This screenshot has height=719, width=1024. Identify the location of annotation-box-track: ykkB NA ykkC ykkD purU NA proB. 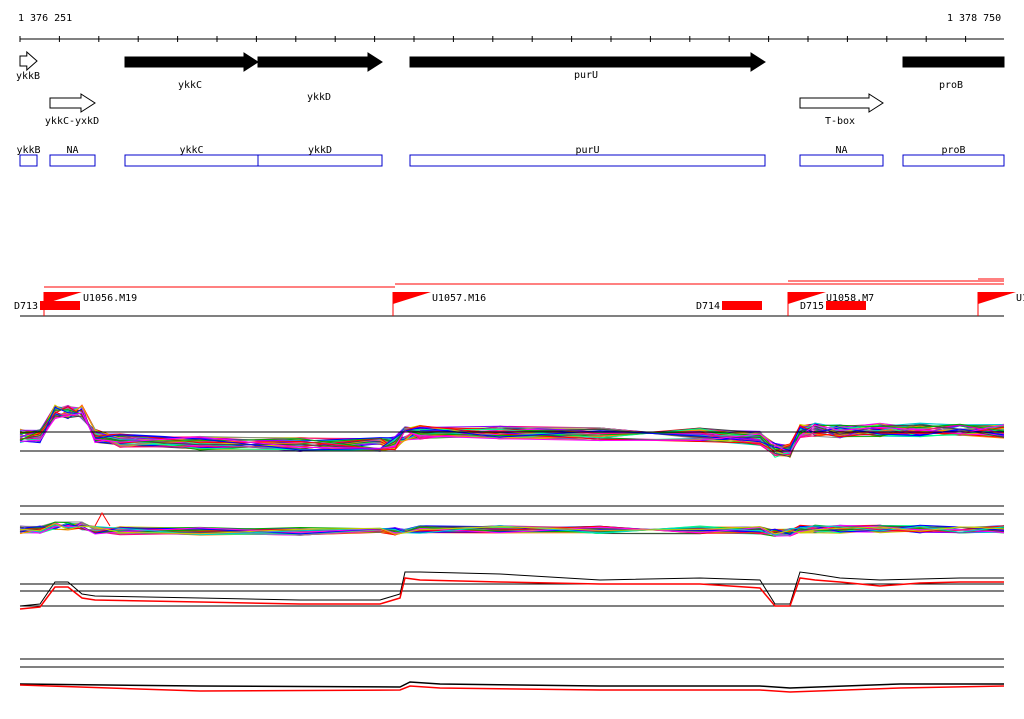
(510, 156).